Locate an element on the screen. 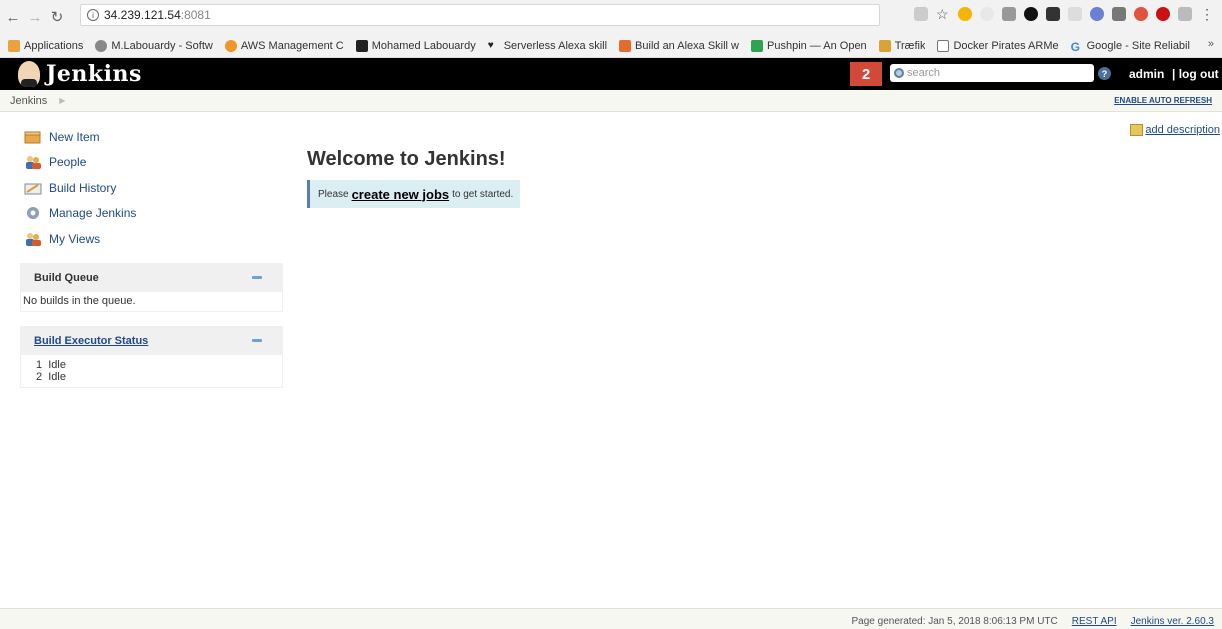  jenkins-header: Jenkins 2 search ? admin | log out is located at coordinates (611, 74).